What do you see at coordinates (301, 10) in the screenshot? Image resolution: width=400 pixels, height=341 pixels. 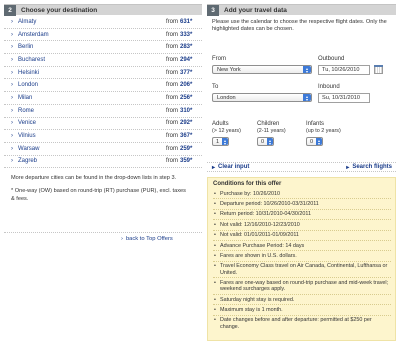 I see `travel-data-header: 3 Add your travel data` at bounding box center [301, 10].